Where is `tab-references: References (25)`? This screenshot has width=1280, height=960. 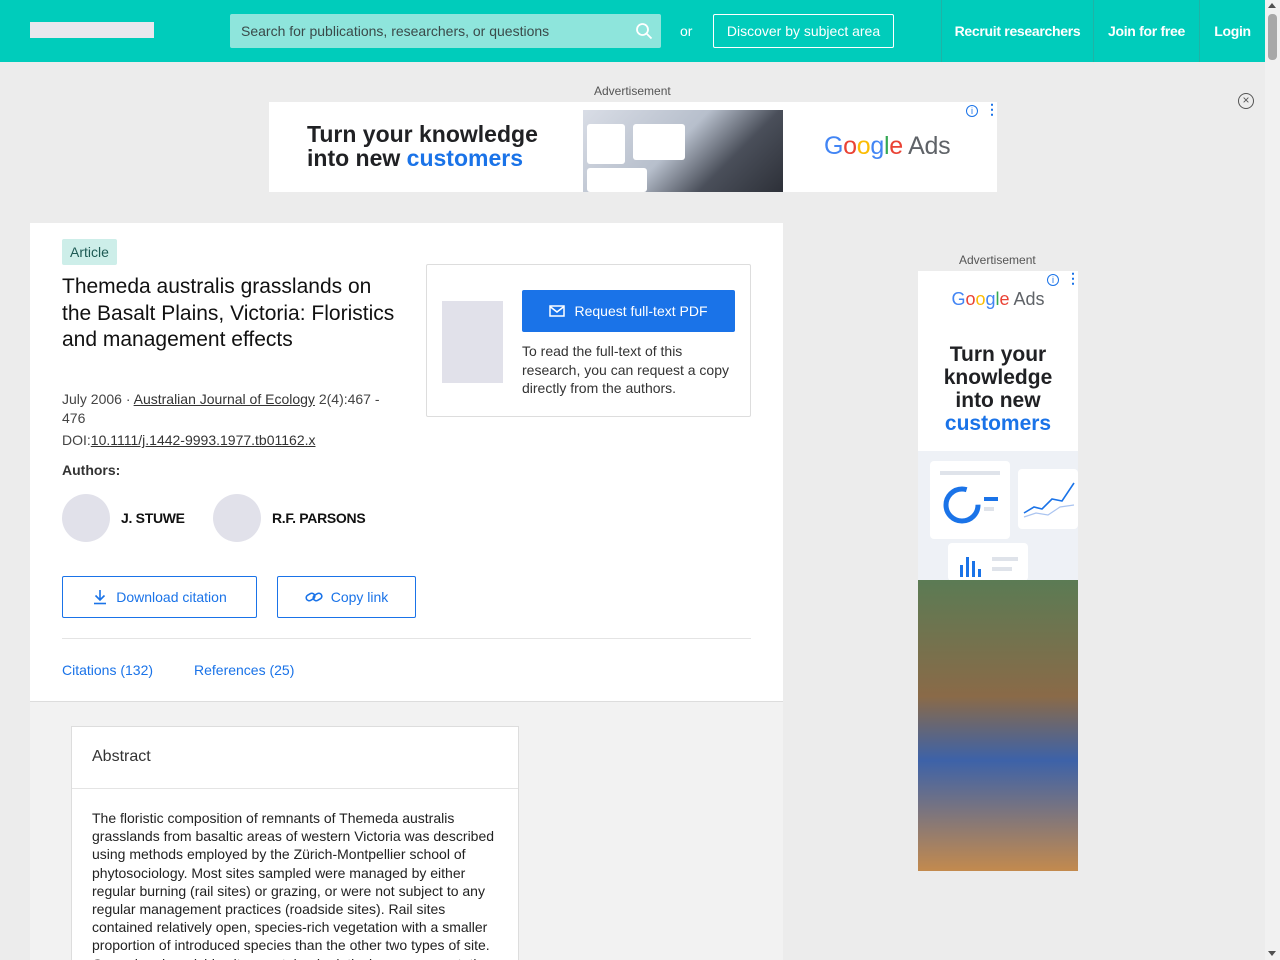 tab-references: References (25) is located at coordinates (244, 670).